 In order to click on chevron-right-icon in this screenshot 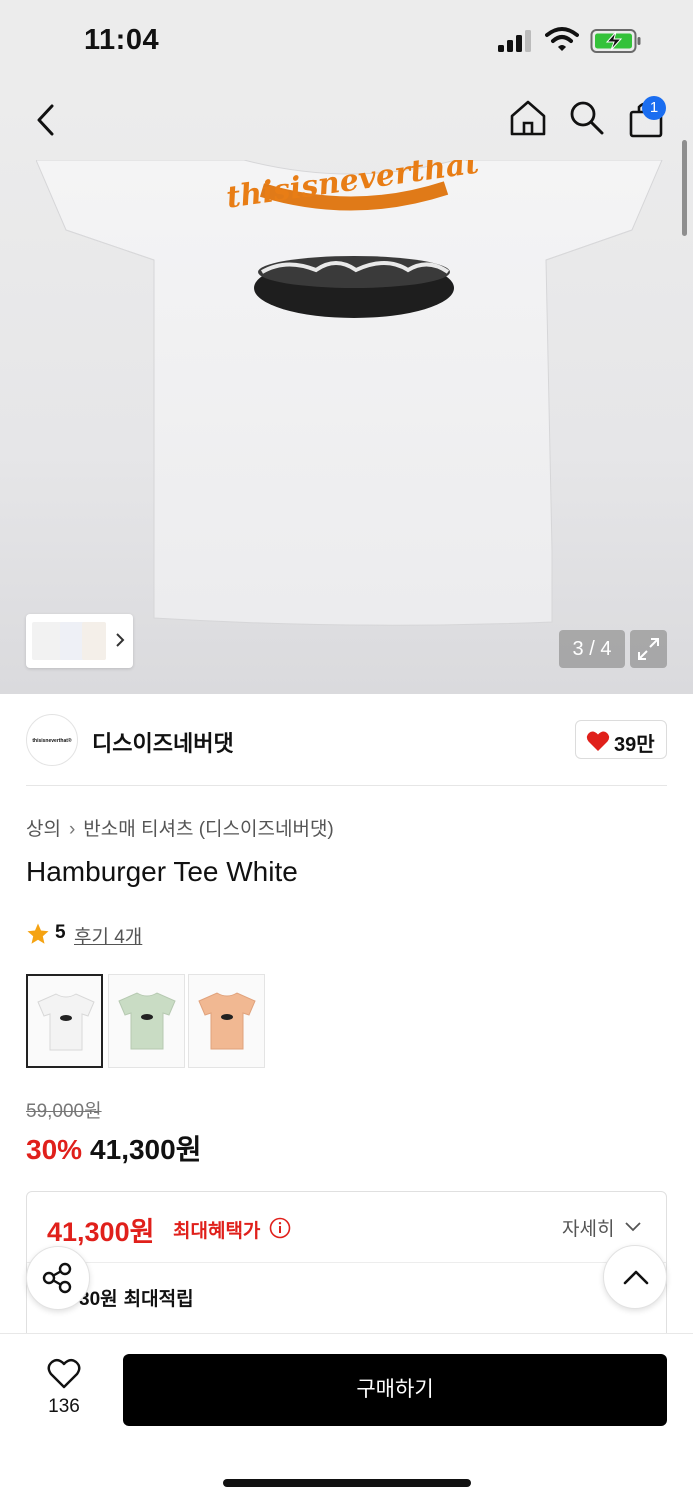, I will do `click(120, 640)`.